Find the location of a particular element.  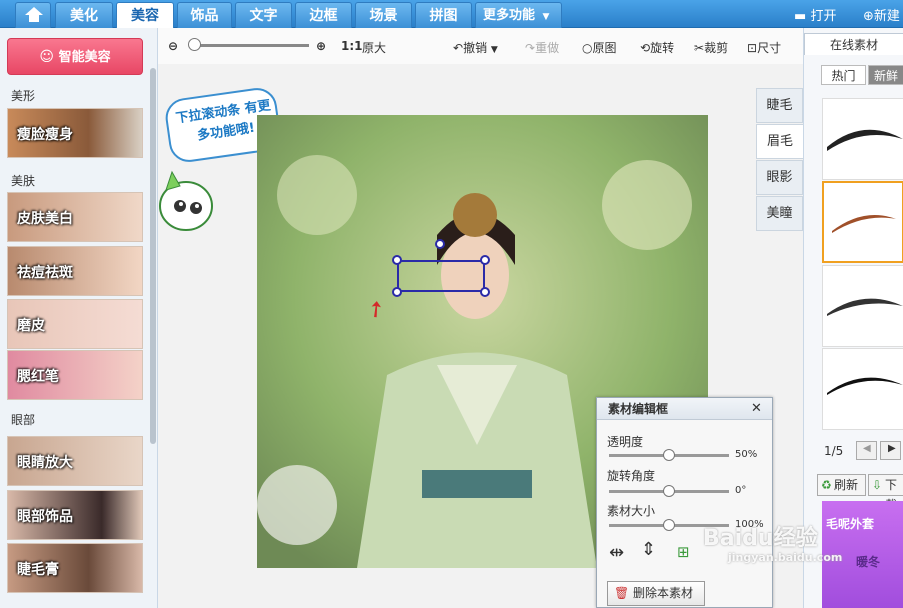

size-label: 尺寸 is located at coordinates (769, 48).